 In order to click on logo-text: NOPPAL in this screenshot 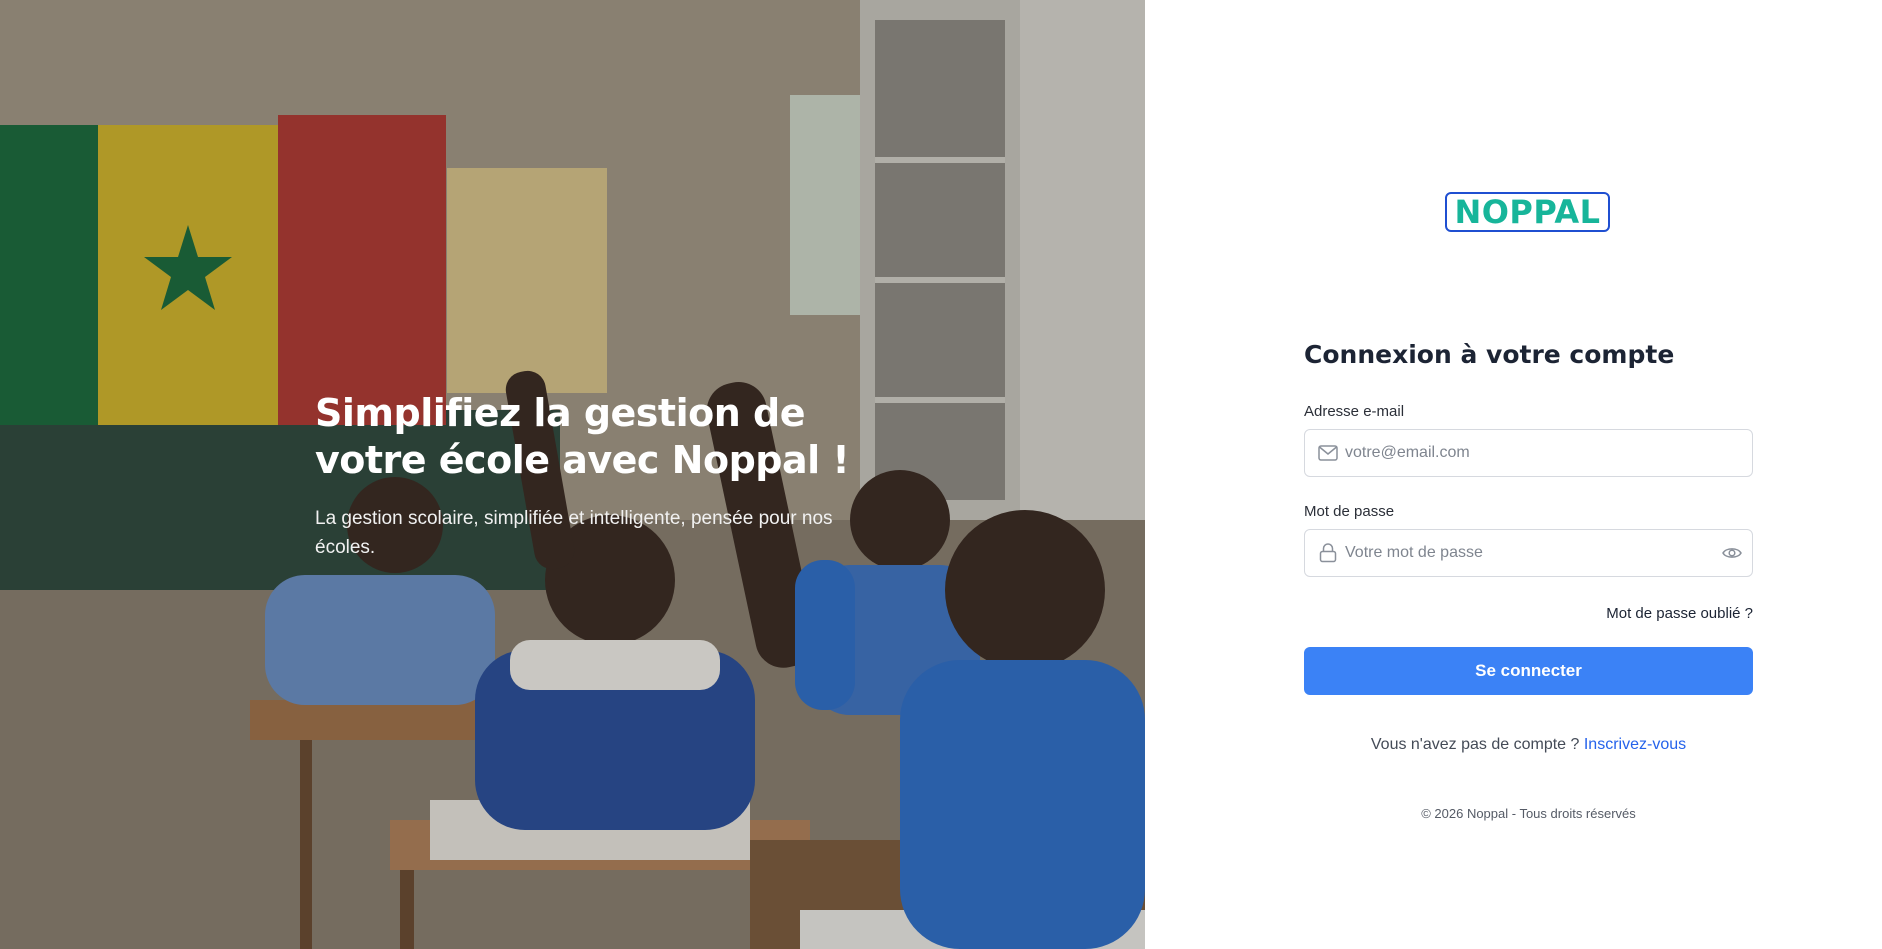, I will do `click(1527, 212)`.